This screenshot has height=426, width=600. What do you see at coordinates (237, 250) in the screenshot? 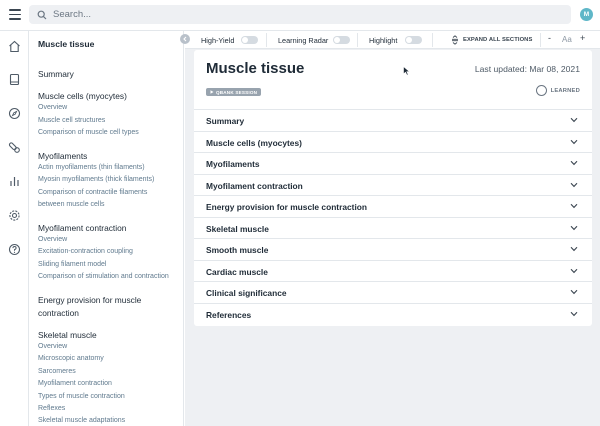
I see `section-label: Smooth muscle` at bounding box center [237, 250].